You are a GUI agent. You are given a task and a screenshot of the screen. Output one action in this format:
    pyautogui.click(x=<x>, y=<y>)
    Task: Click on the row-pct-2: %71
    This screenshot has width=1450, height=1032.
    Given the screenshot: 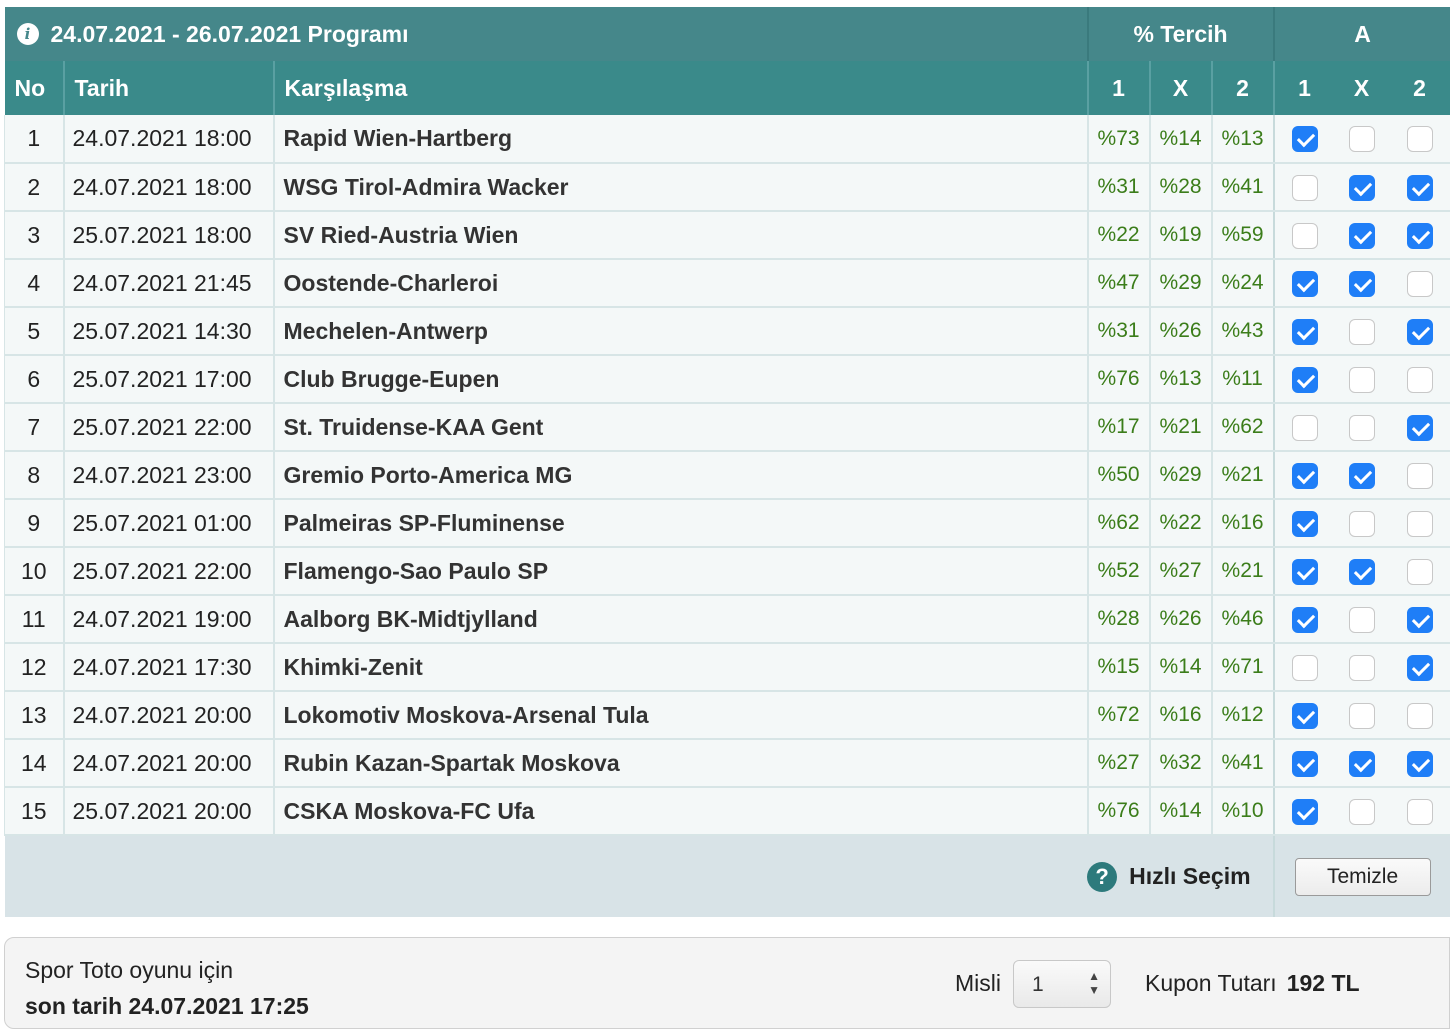 What is the action you would take?
    pyautogui.click(x=1243, y=667)
    